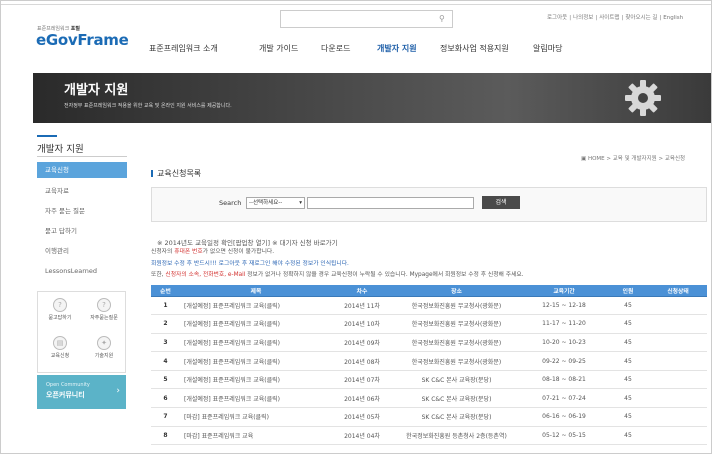 The height and width of the screenshot is (454, 712). Describe the element at coordinates (60, 318) in the screenshot. I see `quick-item-label: 묻고답하기` at that location.